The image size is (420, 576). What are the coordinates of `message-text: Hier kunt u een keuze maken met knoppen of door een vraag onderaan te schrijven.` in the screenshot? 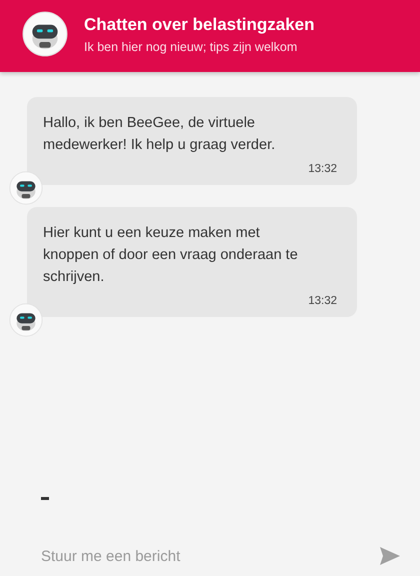 It's located at (171, 255).